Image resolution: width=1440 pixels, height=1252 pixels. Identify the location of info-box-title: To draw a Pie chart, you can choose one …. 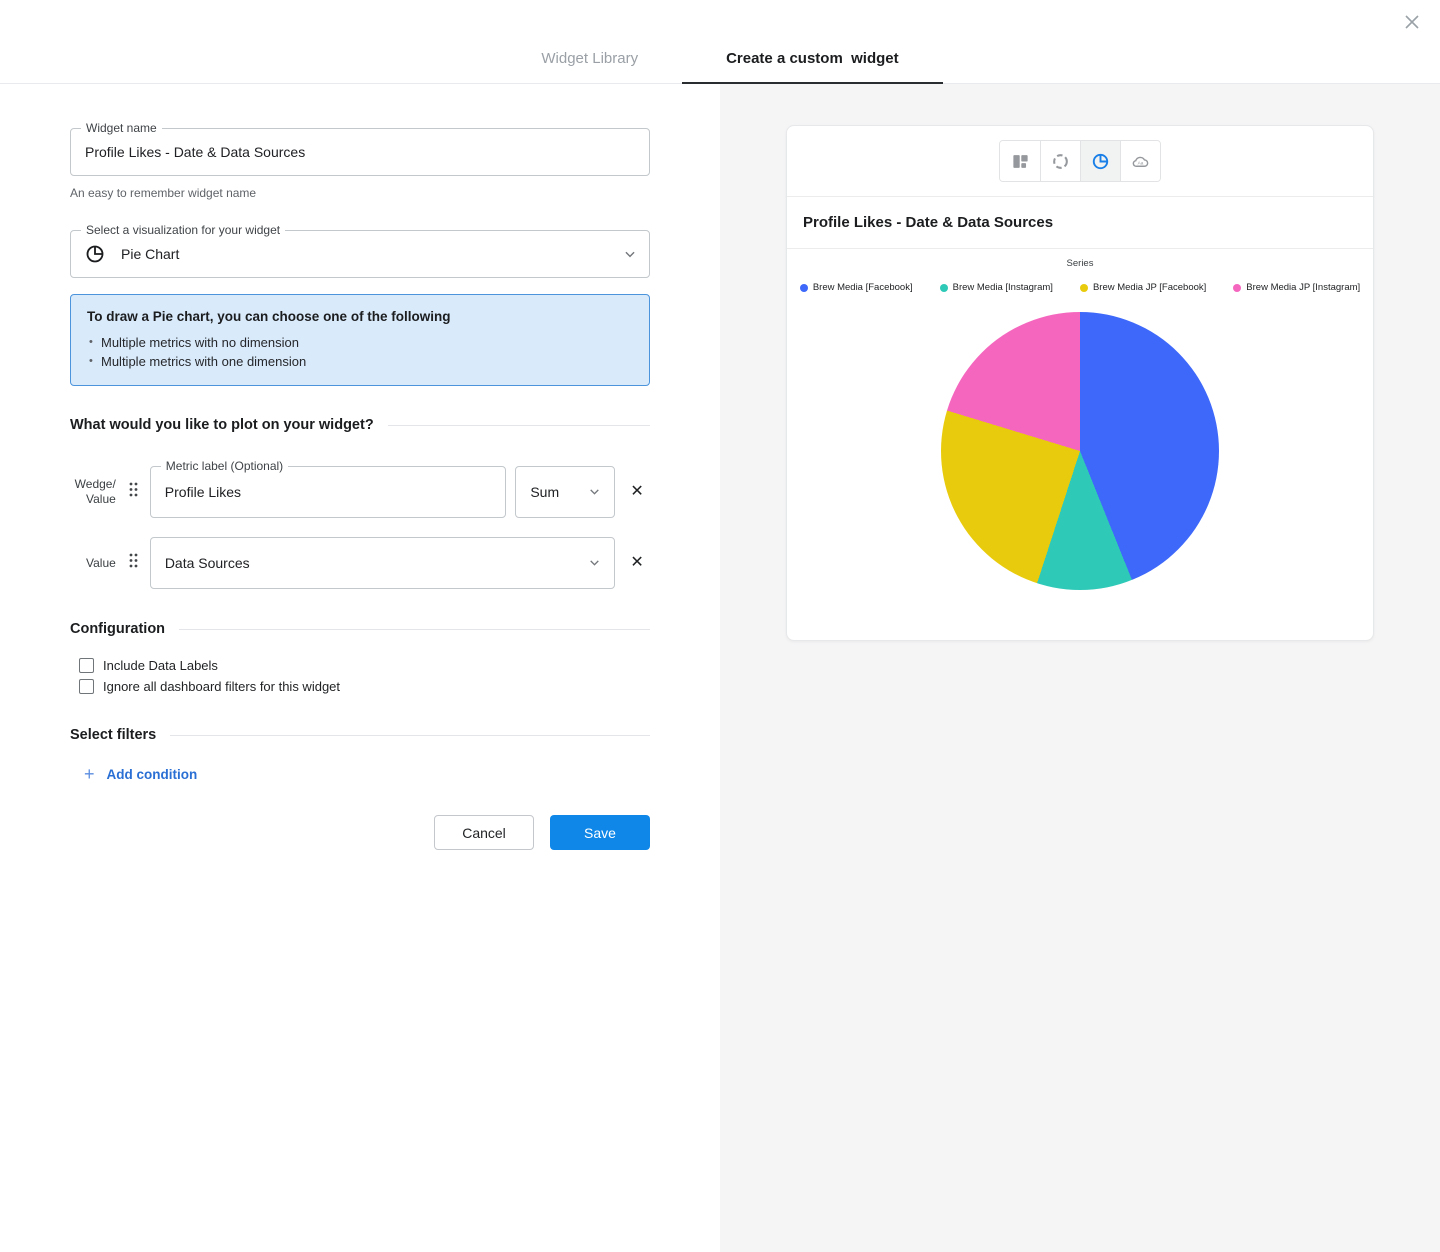
(269, 316).